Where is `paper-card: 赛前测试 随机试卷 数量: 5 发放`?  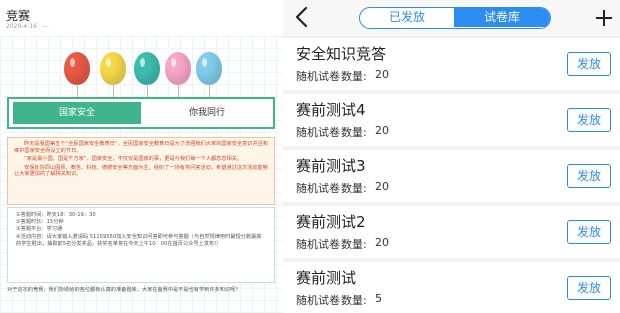
paper-card: 赛前测试 随机试卷 数量: 5 发放 is located at coordinates (451, 287).